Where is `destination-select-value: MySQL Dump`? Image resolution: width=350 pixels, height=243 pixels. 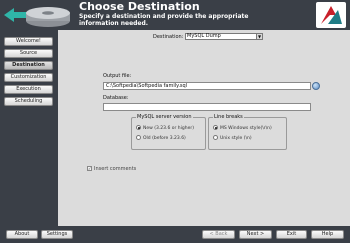 destination-select-value: MySQL Dump is located at coordinates (204, 36).